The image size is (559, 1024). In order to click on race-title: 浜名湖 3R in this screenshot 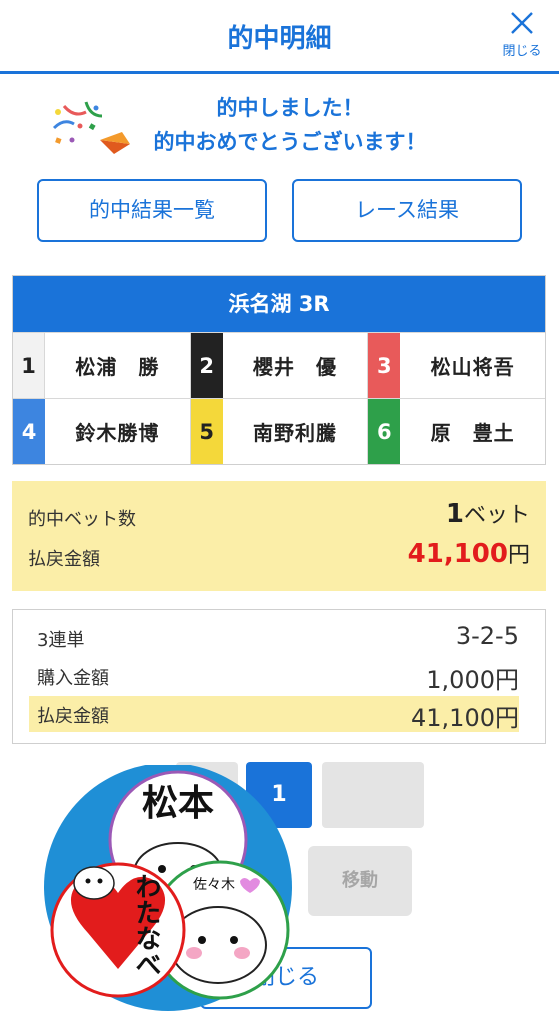, I will do `click(279, 304)`.